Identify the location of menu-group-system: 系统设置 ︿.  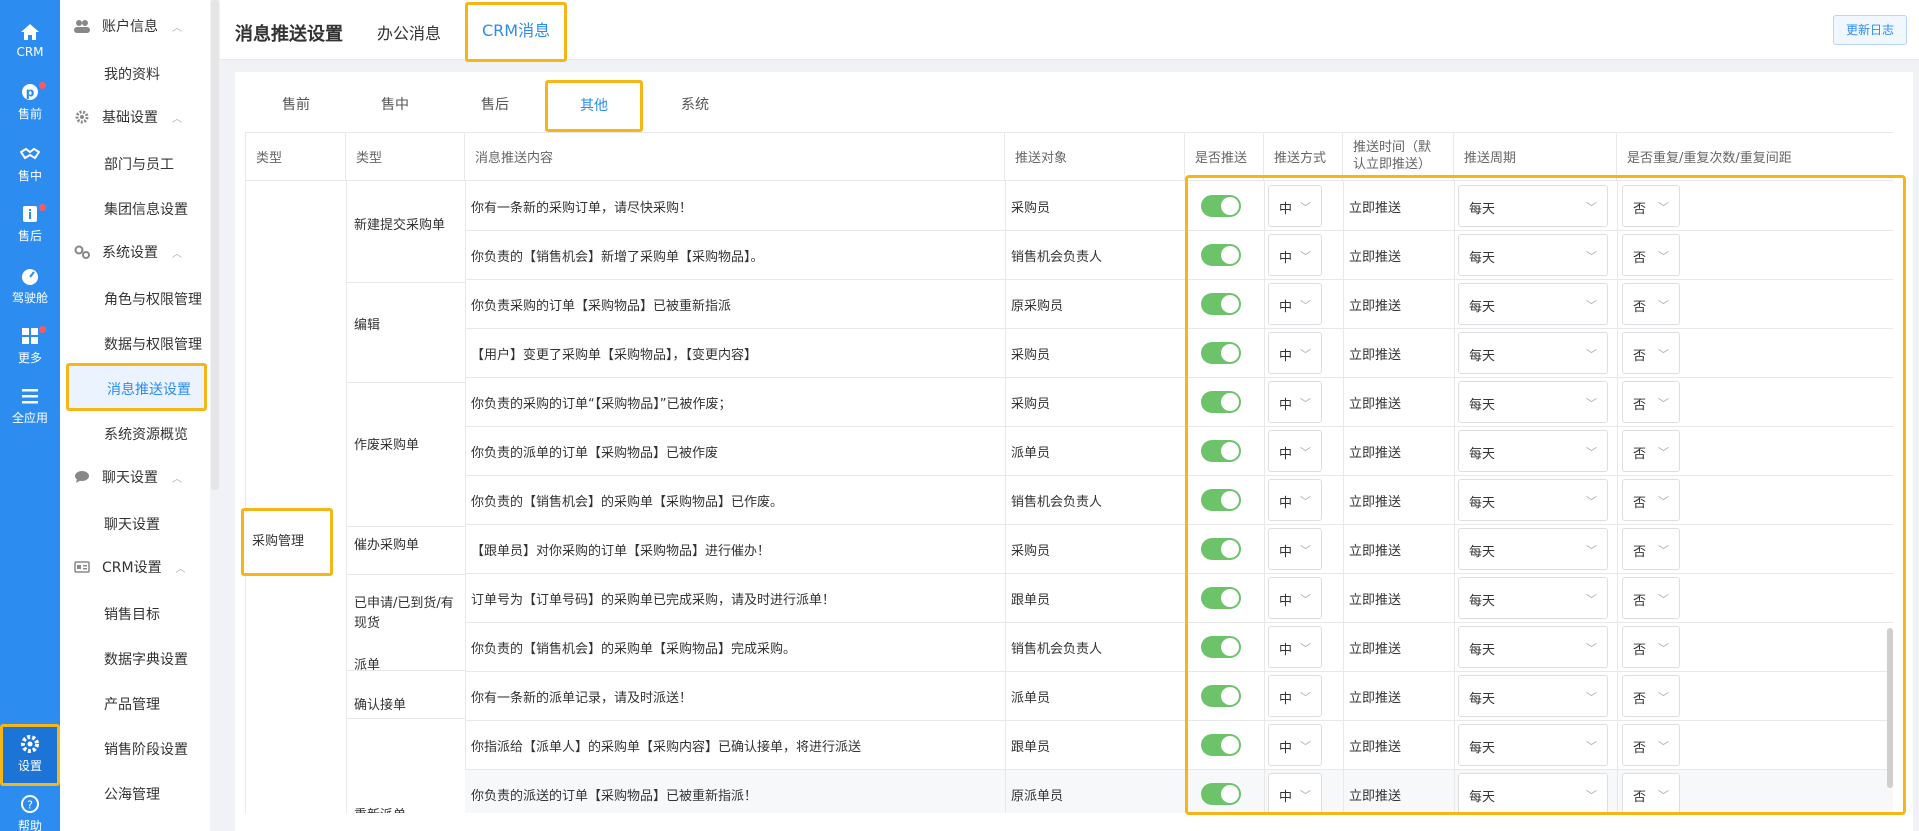
(128, 252).